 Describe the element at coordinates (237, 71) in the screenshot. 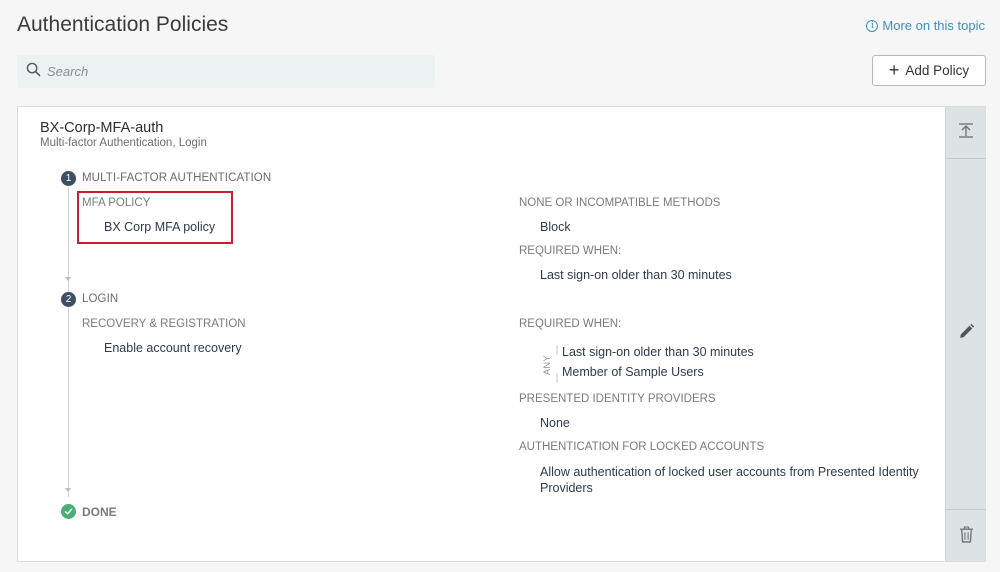

I see `search-input` at that location.